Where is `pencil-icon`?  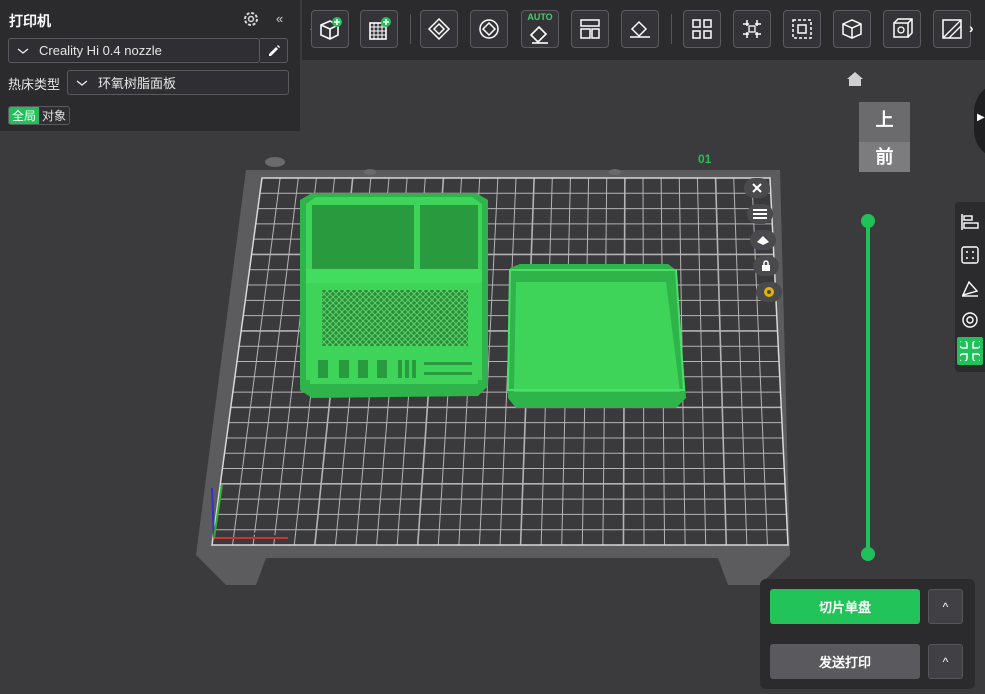
pencil-icon is located at coordinates (274, 50).